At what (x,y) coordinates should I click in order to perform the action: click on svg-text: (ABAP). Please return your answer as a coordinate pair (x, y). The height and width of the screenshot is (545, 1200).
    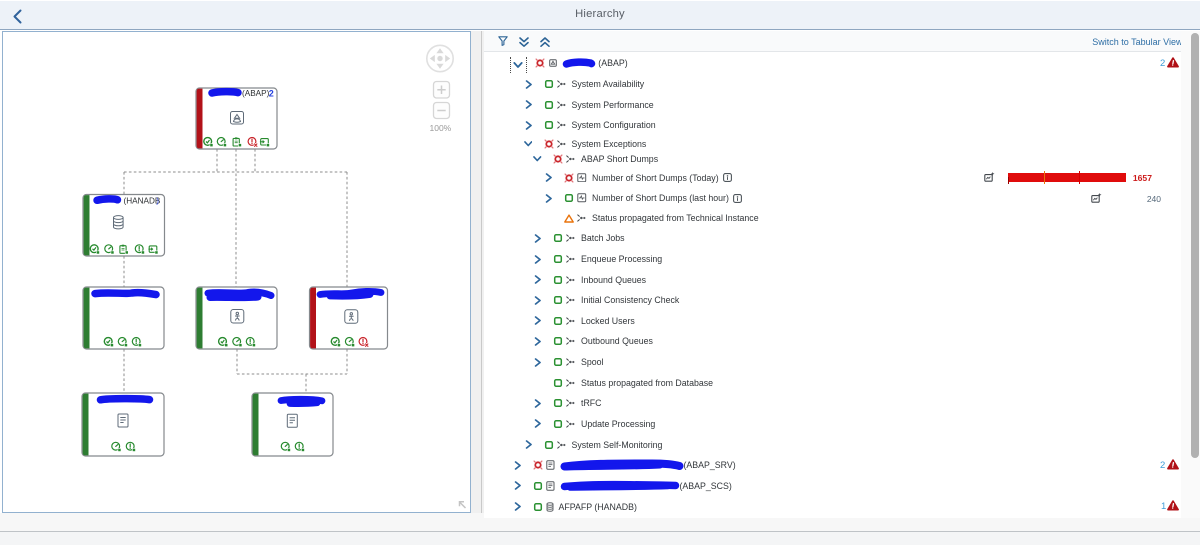
    Looking at the image, I should click on (256, 93).